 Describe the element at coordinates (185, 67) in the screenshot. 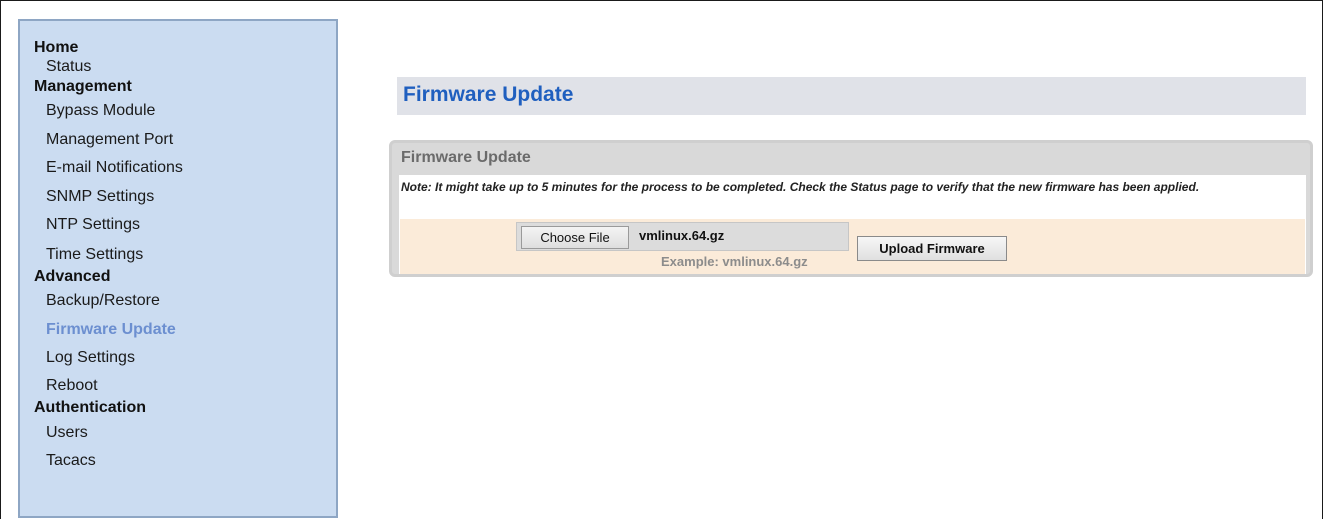

I see `nav-item-status: Status` at that location.